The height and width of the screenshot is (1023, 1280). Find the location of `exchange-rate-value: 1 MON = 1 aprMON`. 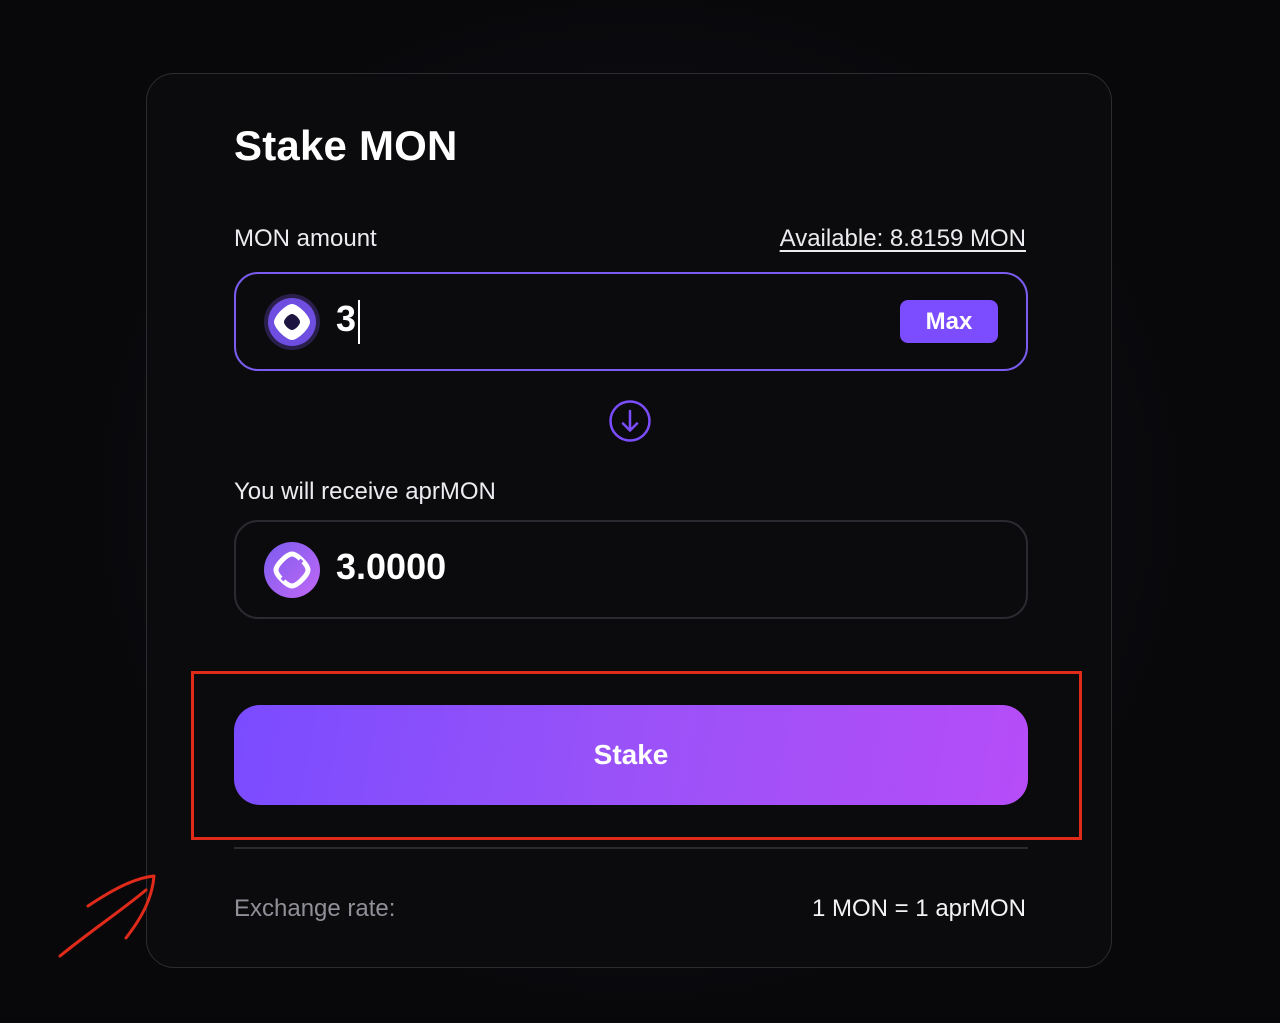

exchange-rate-value: 1 MON = 1 aprMON is located at coordinates (918, 908).